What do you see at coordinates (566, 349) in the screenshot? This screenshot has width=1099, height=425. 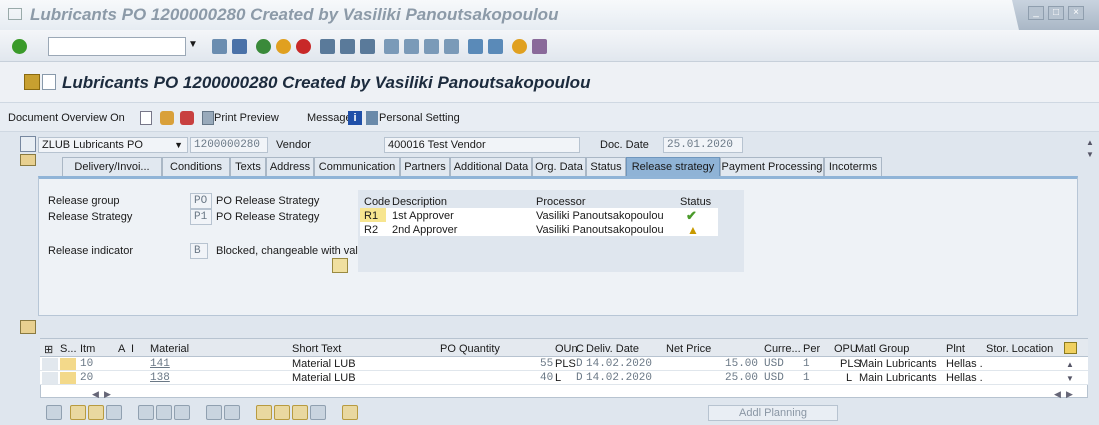 I see `col-order-unit: OUn` at bounding box center [566, 349].